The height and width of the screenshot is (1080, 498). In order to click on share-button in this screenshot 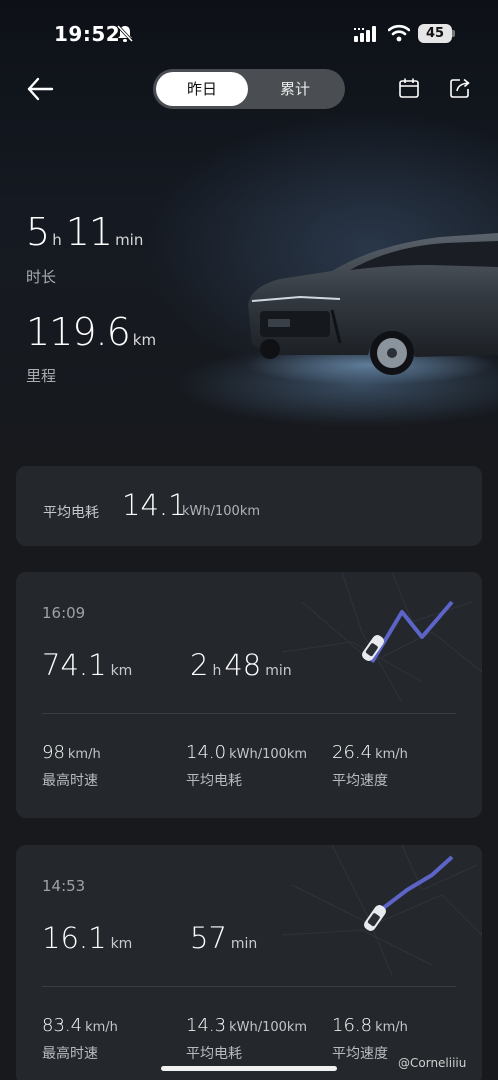, I will do `click(460, 90)`.